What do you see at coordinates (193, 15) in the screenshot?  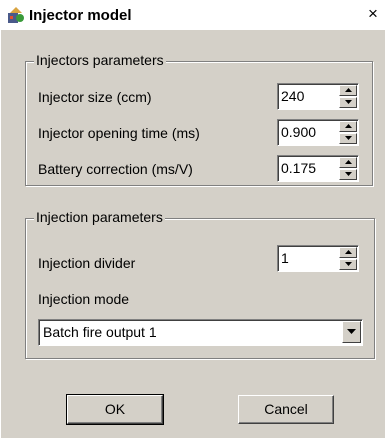 I see `title-bar: Injector model ×` at bounding box center [193, 15].